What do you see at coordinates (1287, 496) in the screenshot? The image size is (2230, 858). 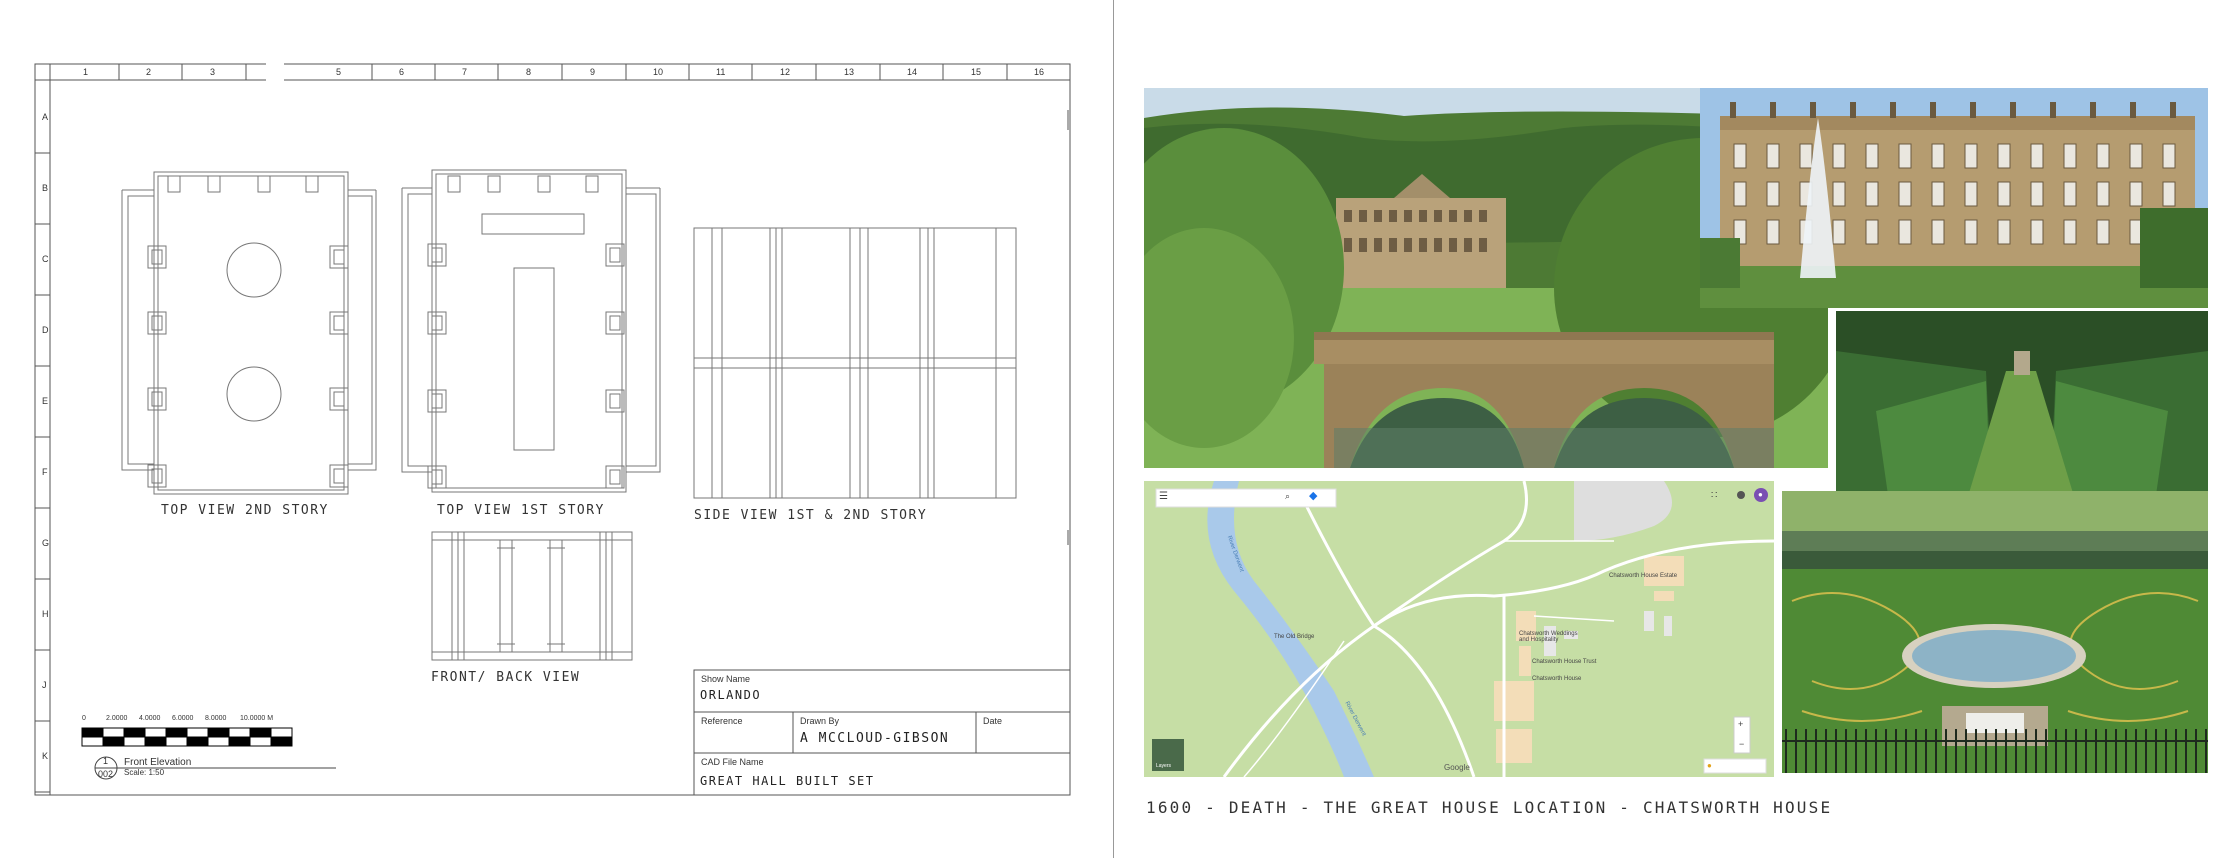 I see `map-search-icon: ⌕` at bounding box center [1287, 496].